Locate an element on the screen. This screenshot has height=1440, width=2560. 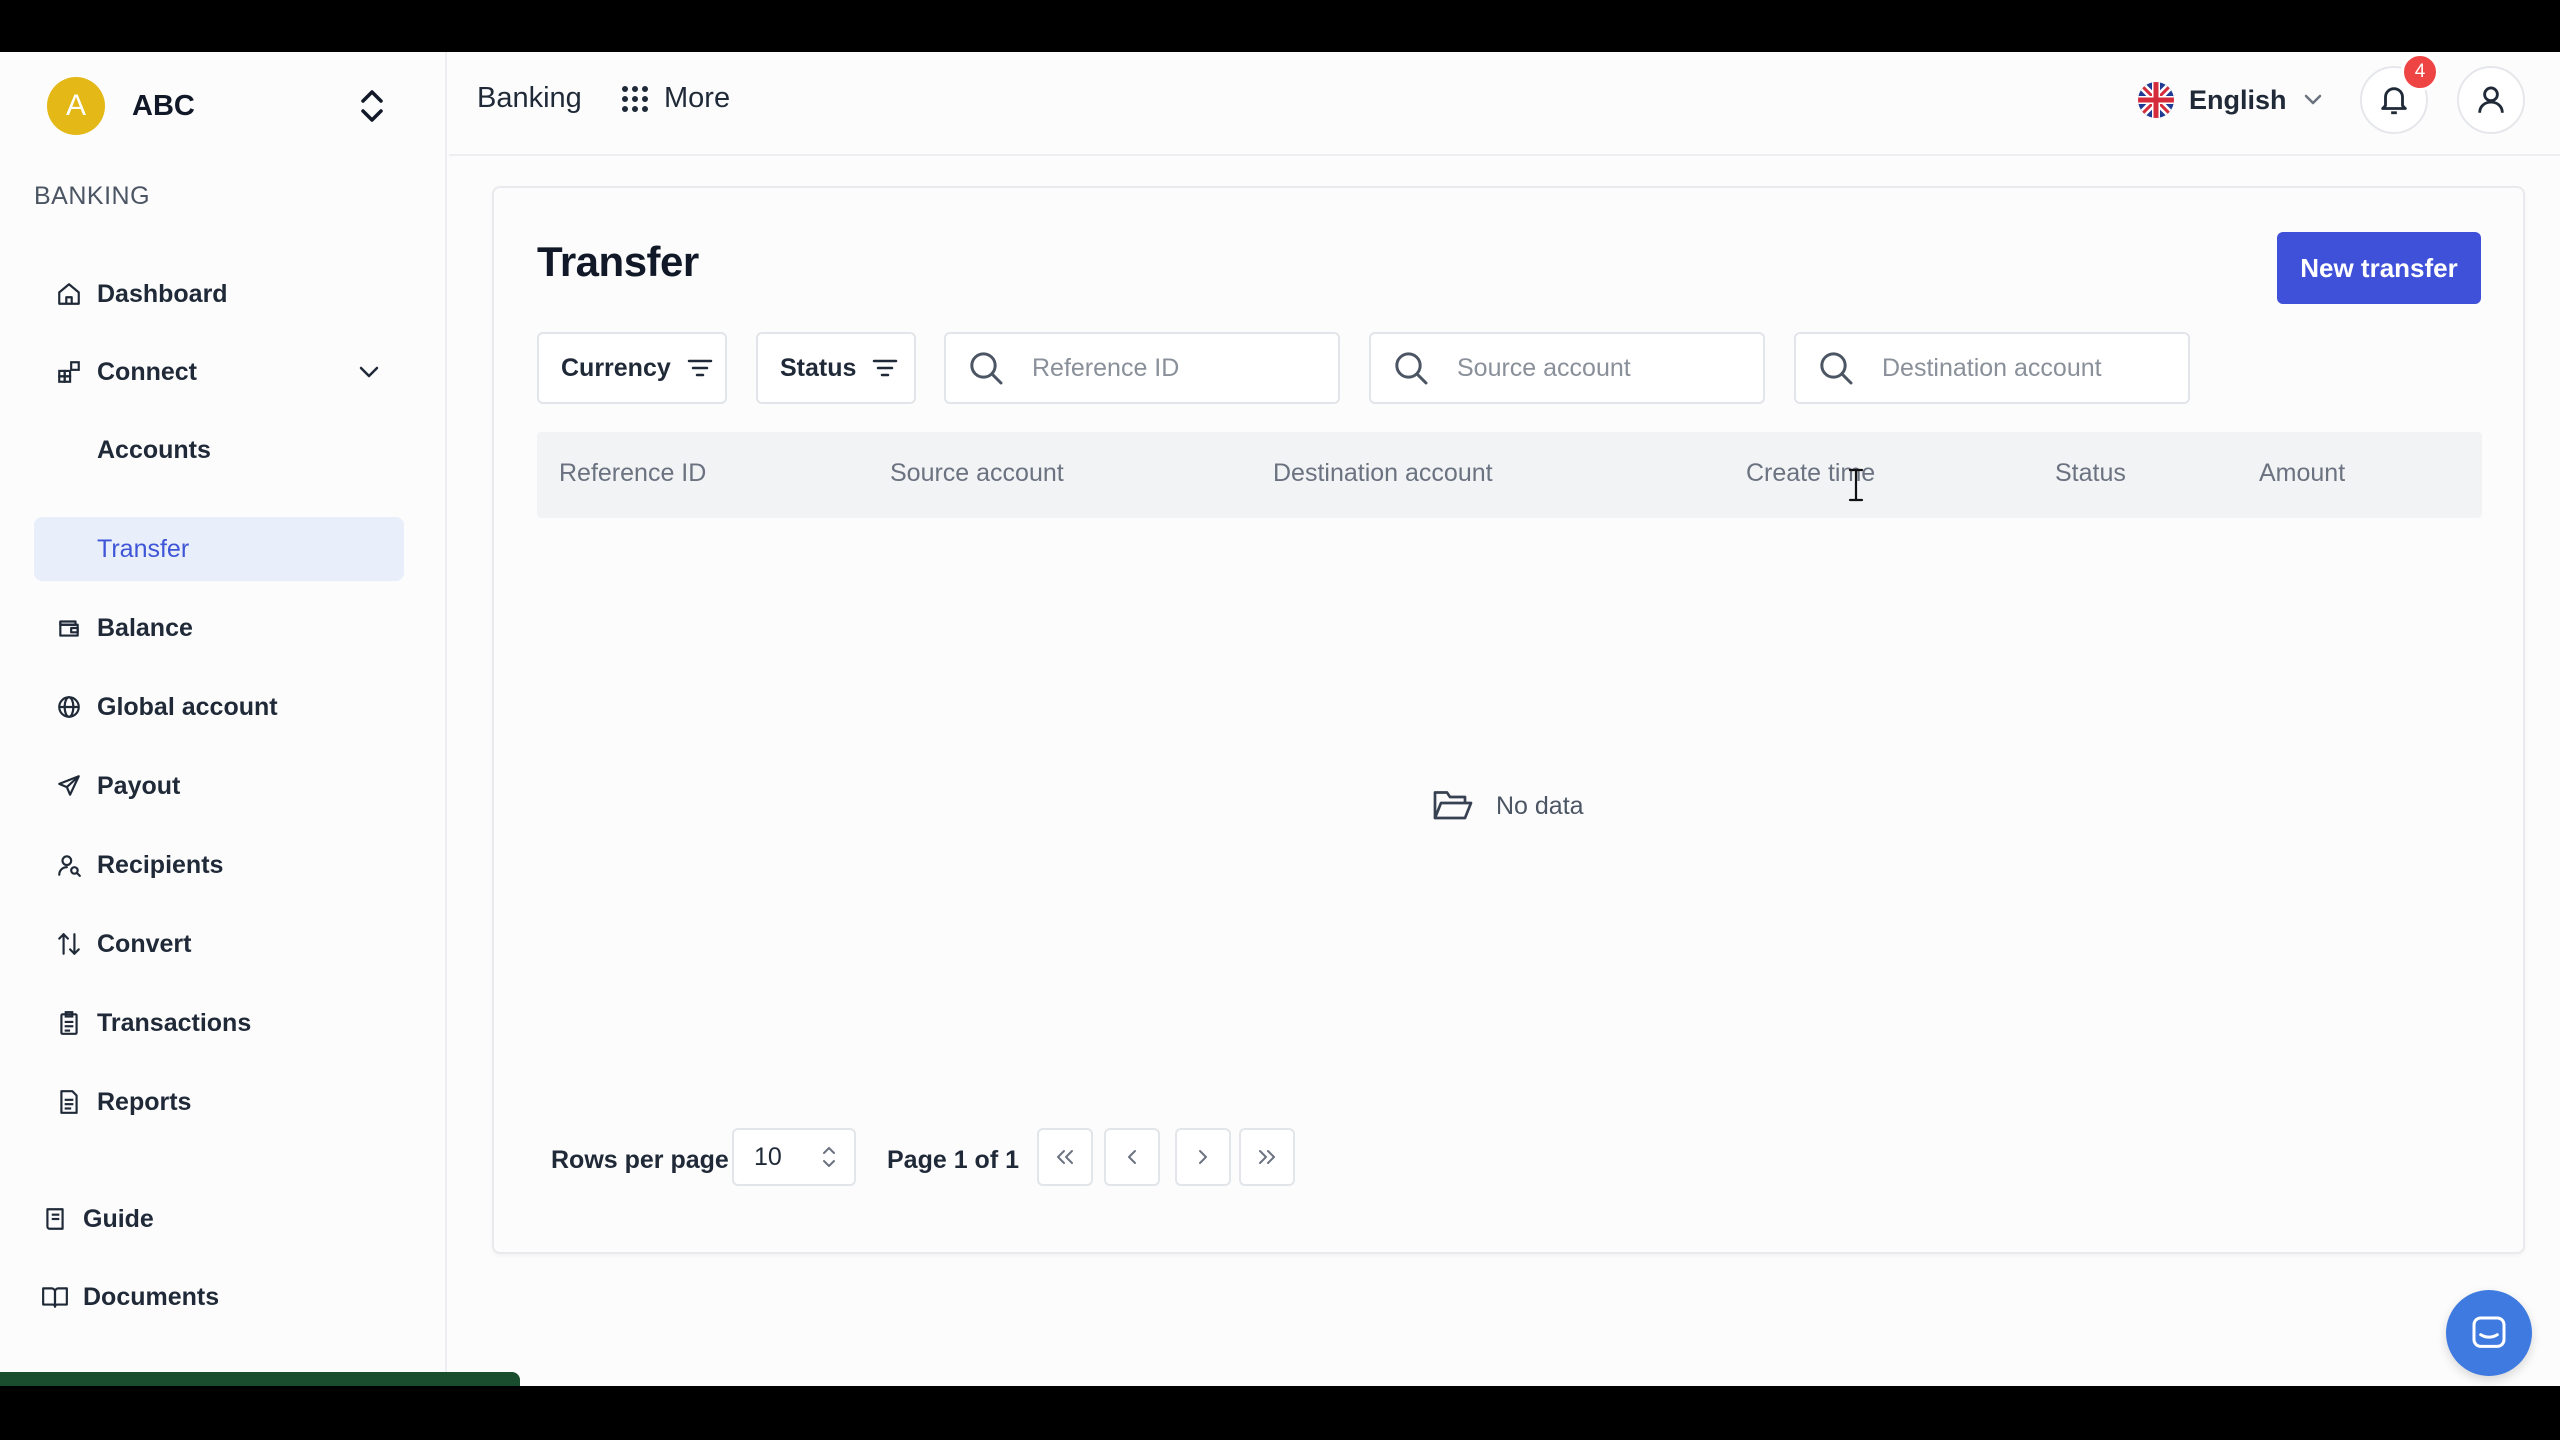
rows-per-page-label: Rows per page is located at coordinates (640, 1160).